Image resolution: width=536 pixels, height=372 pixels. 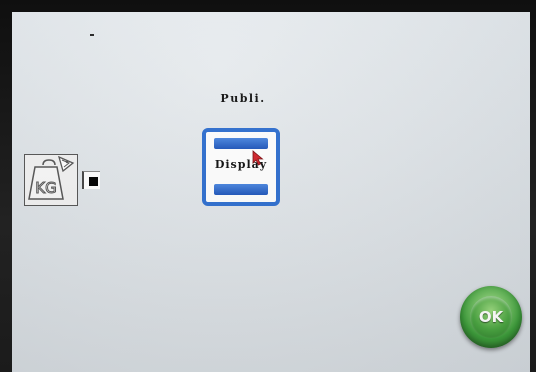 I want to click on kg-checkbox, so click(x=91, y=180).